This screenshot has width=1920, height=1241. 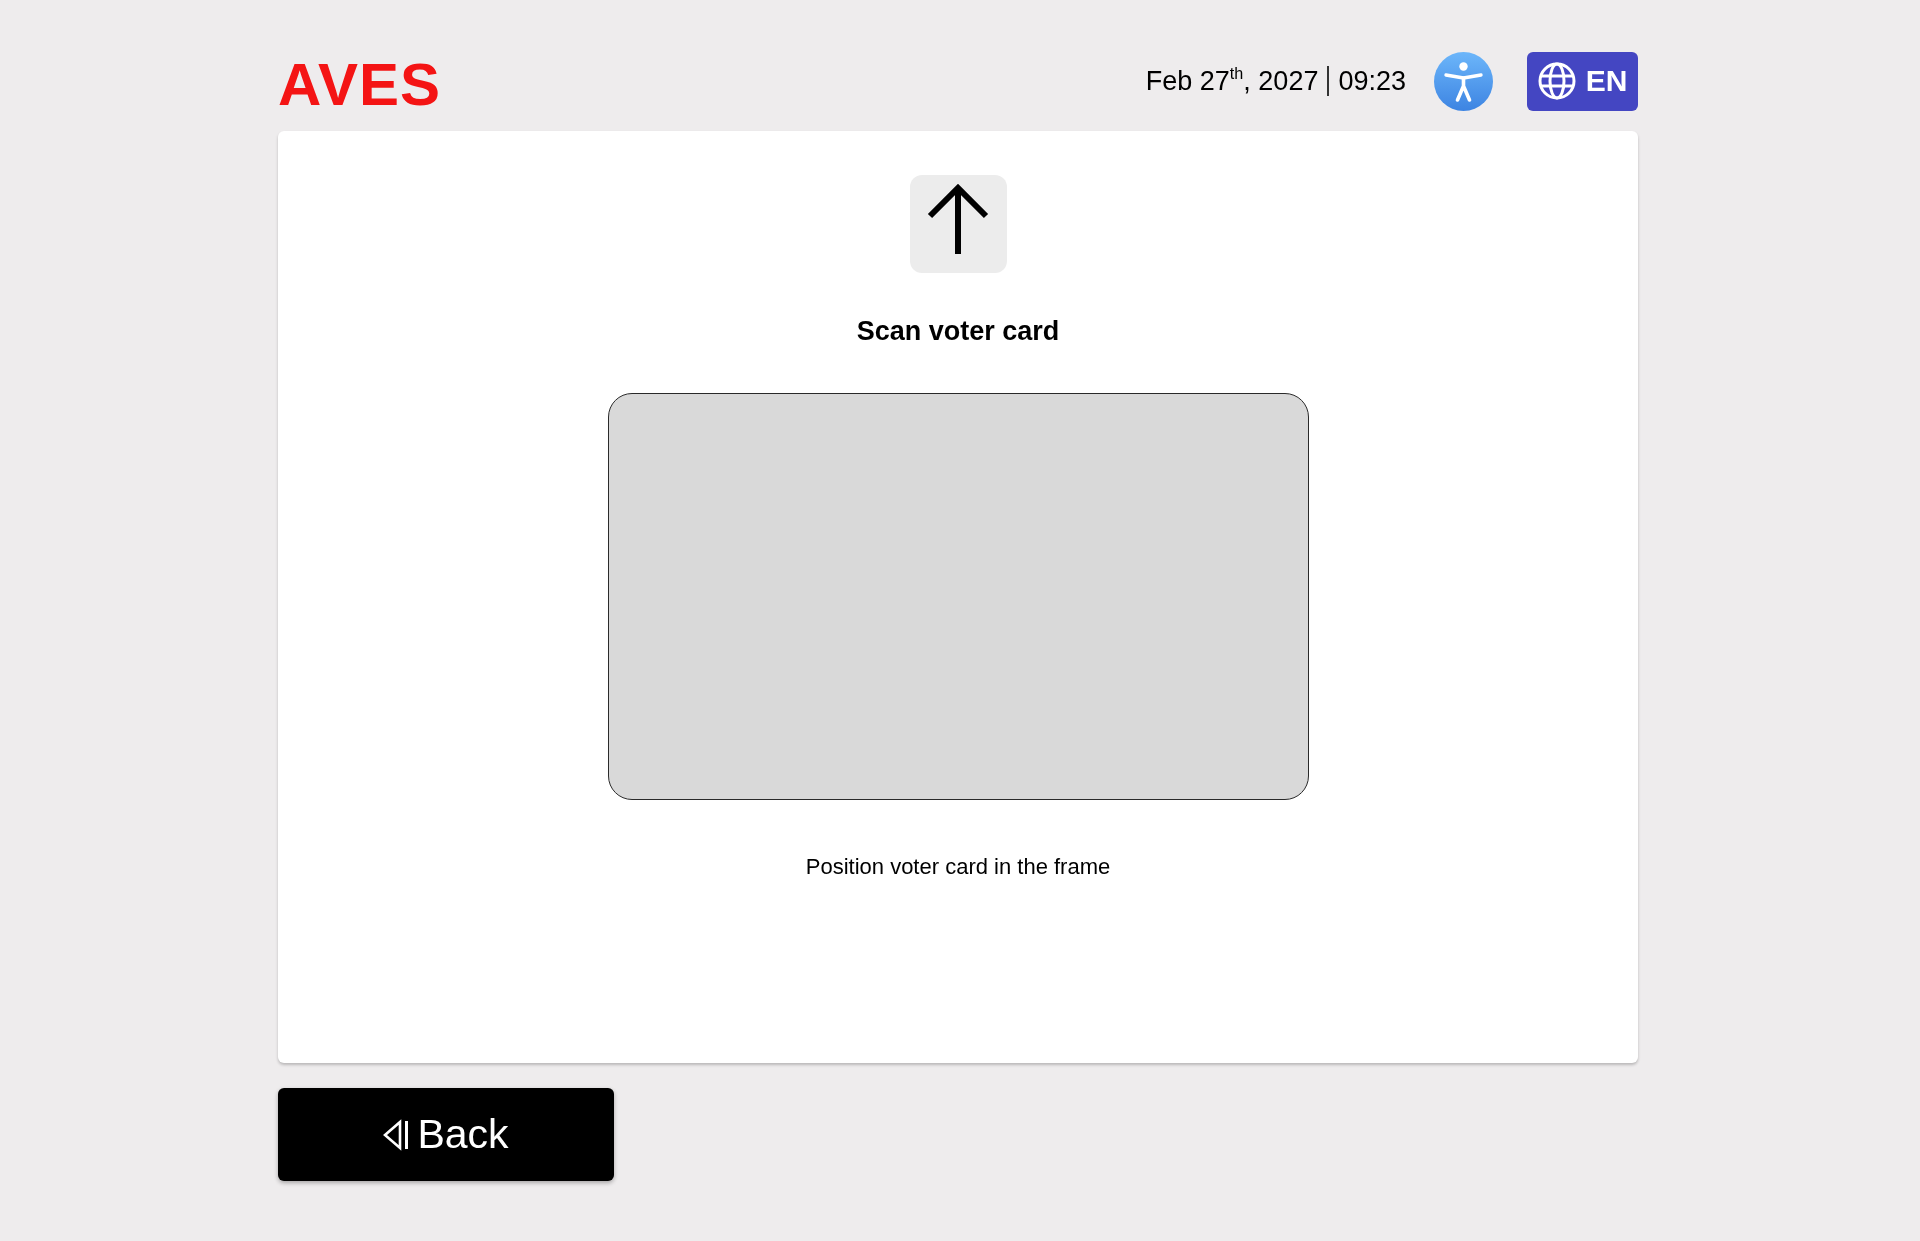 What do you see at coordinates (958, 867) in the screenshot?
I see `instruction-text: Position voter card in the frame` at bounding box center [958, 867].